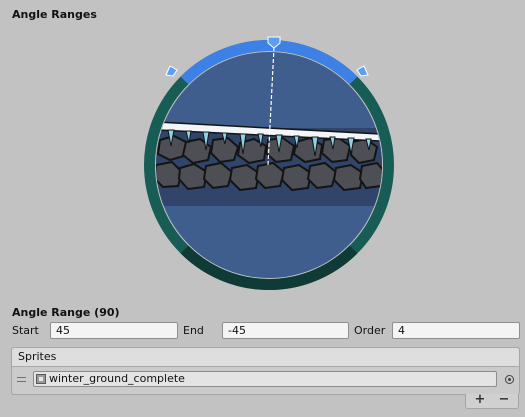  What do you see at coordinates (509, 379) in the screenshot?
I see `object-picker-icon` at bounding box center [509, 379].